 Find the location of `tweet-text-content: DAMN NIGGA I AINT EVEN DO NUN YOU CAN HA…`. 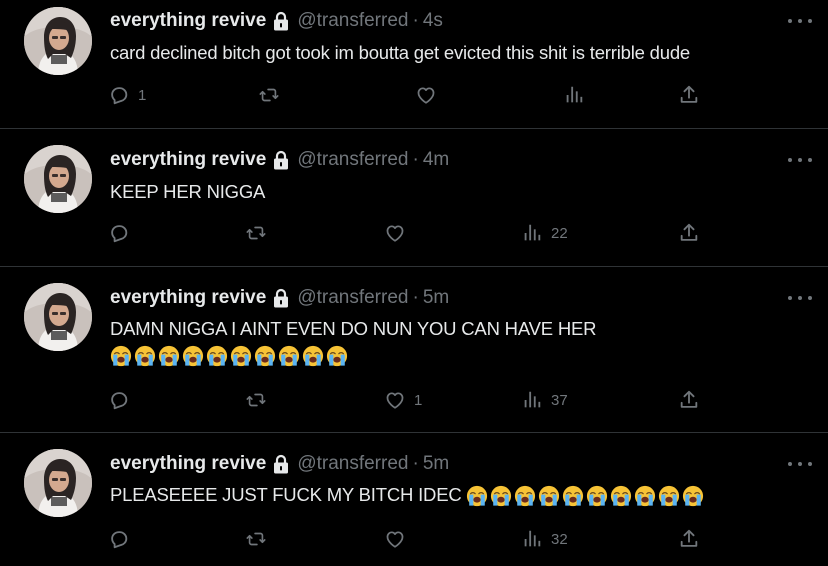

tweet-text-content: DAMN NIGGA I AINT EVEN DO NUN YOU CAN HA… is located at coordinates (353, 328).